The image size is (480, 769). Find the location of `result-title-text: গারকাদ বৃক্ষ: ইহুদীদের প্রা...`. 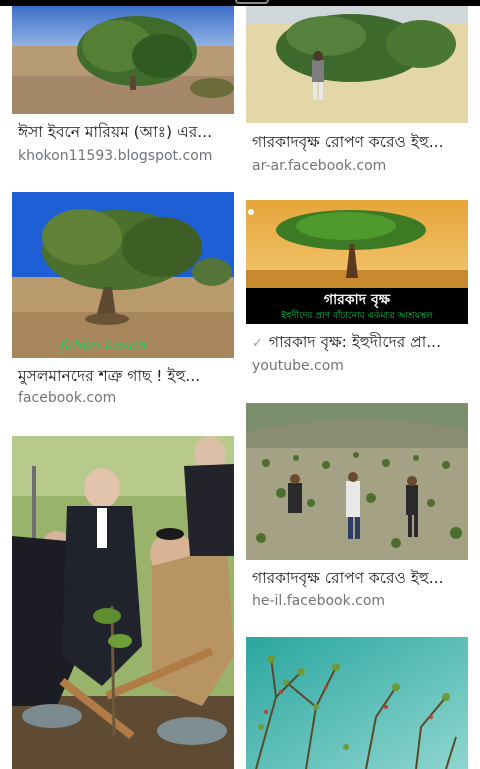

result-title-text: গারকাদ বৃক্ষ: ইহুদীদের প্রা... is located at coordinates (355, 342).